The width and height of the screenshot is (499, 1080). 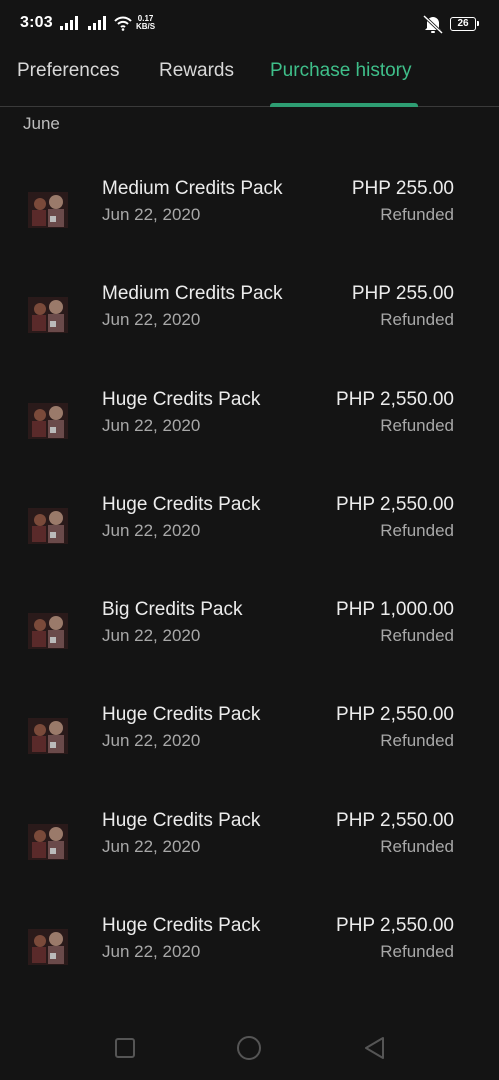 What do you see at coordinates (249, 78) in the screenshot?
I see `tab-bar: Preferences Rewards Purchase history` at bounding box center [249, 78].